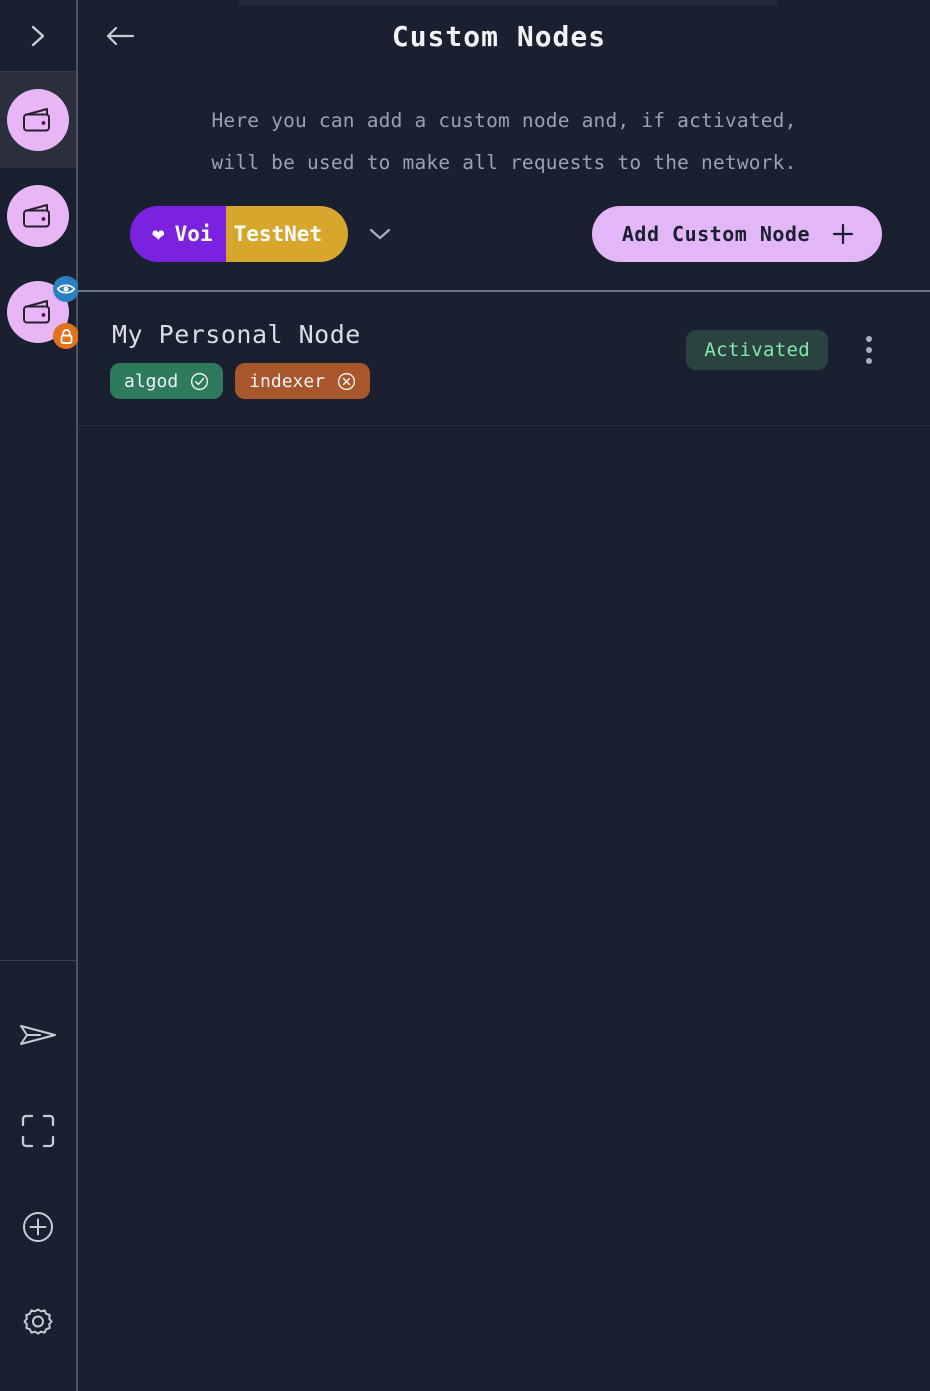  I want to click on expand-sidebar-button, so click(38, 36).